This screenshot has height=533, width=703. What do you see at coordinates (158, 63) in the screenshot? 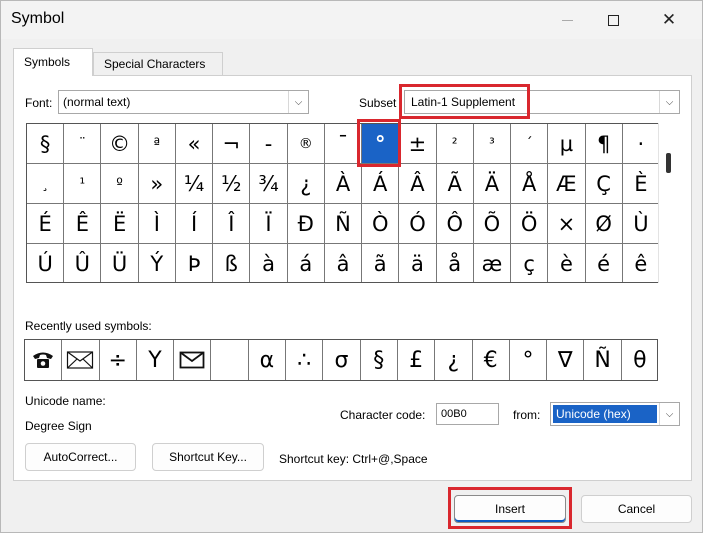
I see `tab-special-characters: Special Characters` at bounding box center [158, 63].